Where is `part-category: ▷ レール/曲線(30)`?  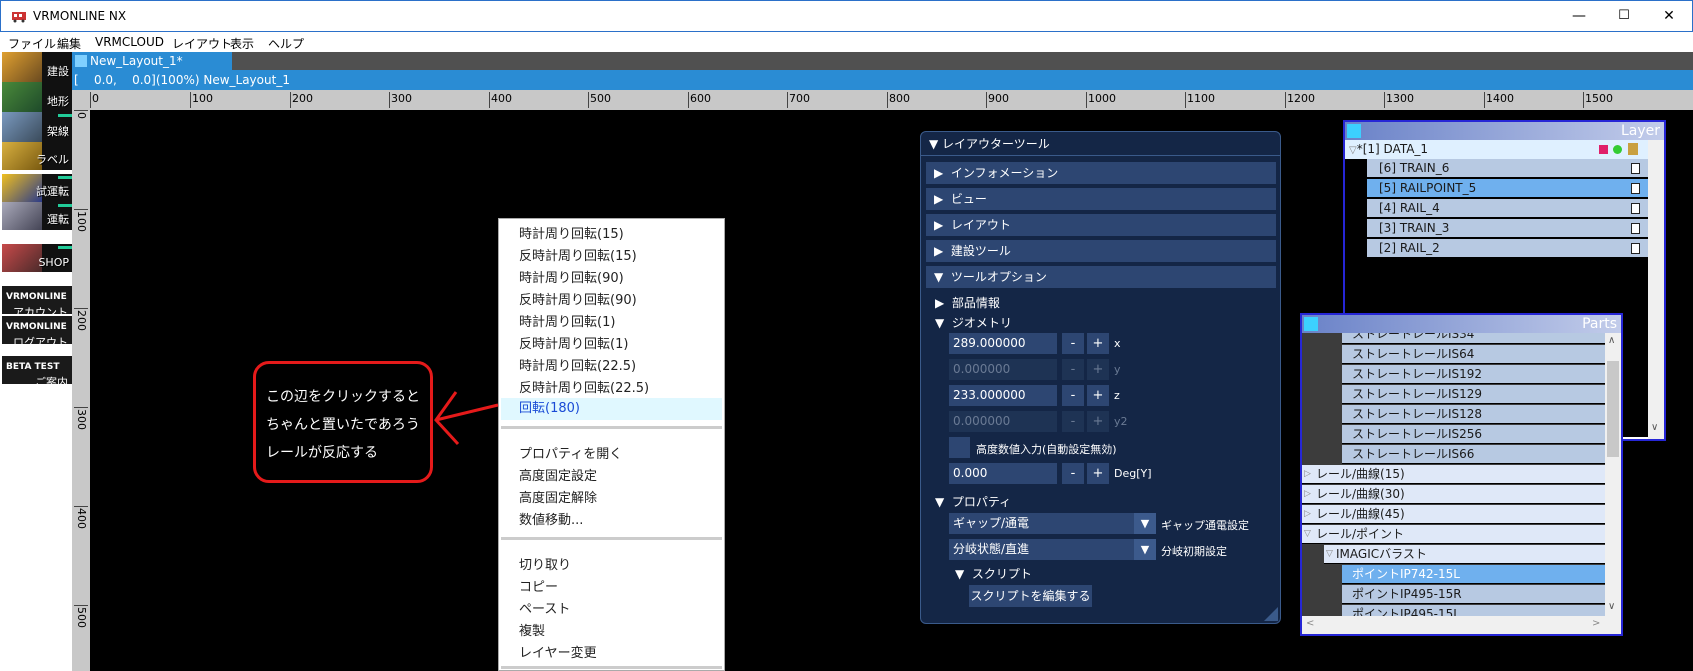 part-category: ▷ レール/曲線(30) is located at coordinates (1453, 494).